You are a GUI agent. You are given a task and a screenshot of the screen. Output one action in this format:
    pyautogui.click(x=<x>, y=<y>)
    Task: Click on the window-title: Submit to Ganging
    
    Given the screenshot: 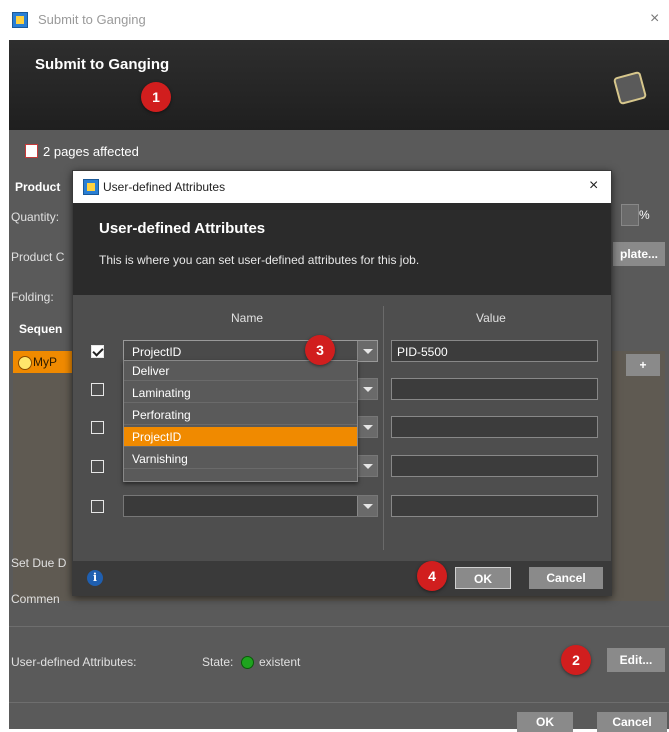 What is the action you would take?
    pyautogui.click(x=92, y=19)
    